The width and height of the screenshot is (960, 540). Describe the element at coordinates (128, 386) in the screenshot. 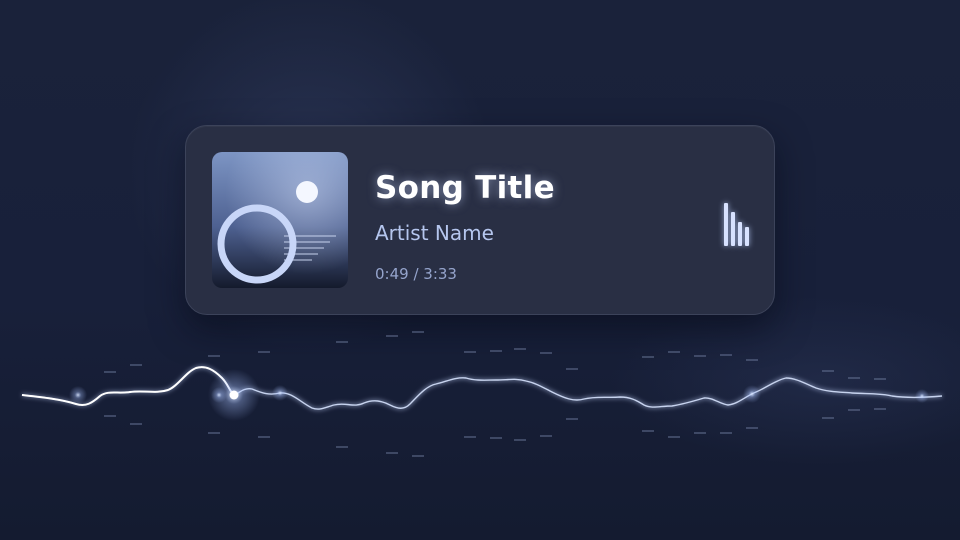

I see `waveform-played-highlight` at that location.